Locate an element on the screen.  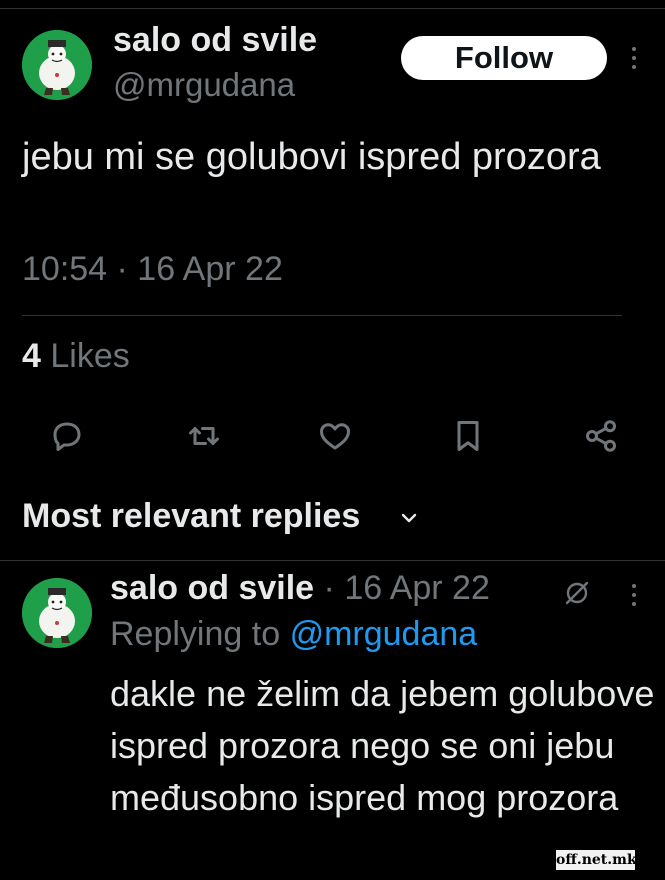
author-name: salo od svile is located at coordinates (215, 40).